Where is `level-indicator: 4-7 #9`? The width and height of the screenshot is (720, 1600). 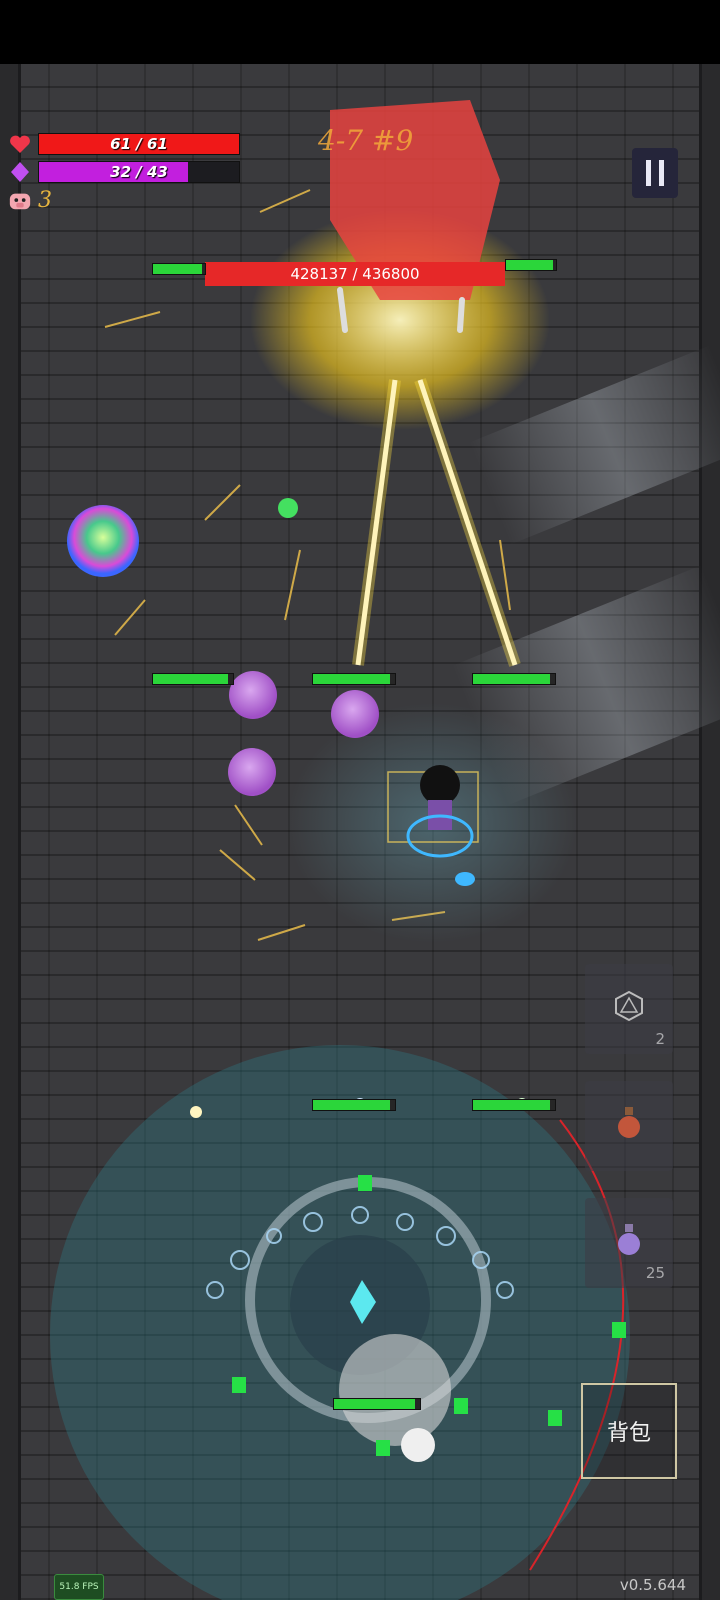
level-indicator: 4-7 #9 is located at coordinates (366, 140).